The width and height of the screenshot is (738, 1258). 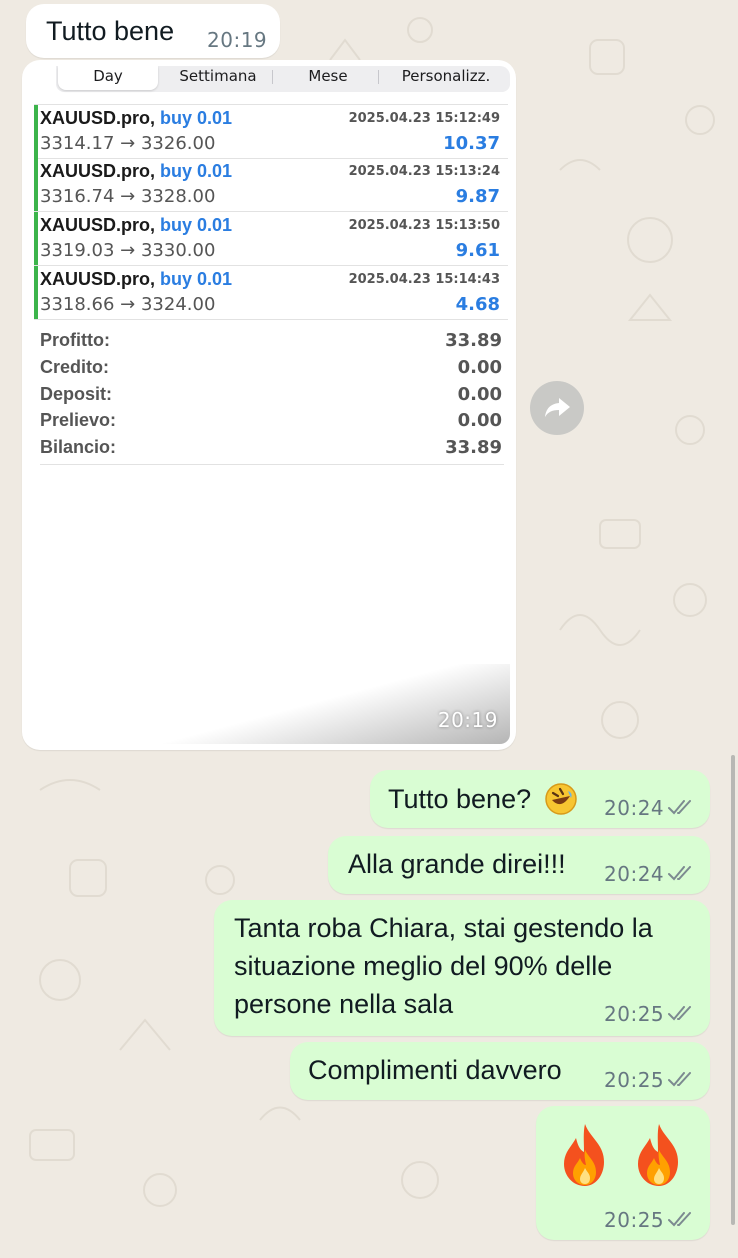 What do you see at coordinates (446, 78) in the screenshot?
I see `tab-personalizz: Personalizz.` at bounding box center [446, 78].